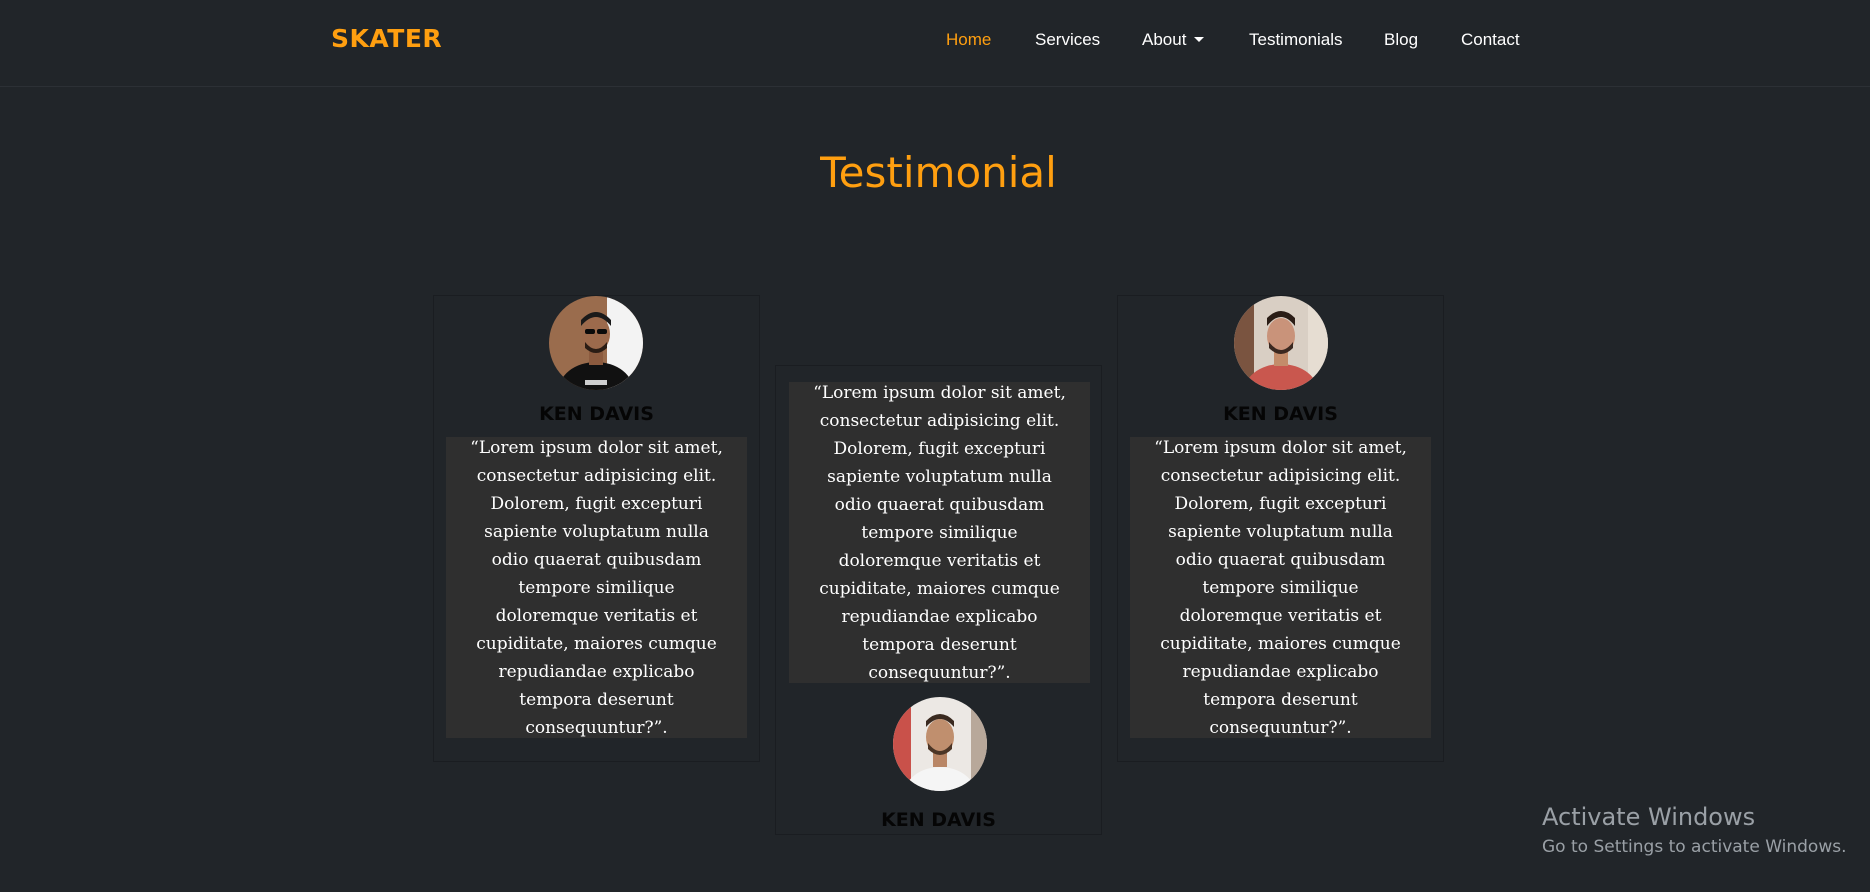 Image resolution: width=1870 pixels, height=892 pixels. Describe the element at coordinates (938, 172) in the screenshot. I see `section-title: Testimonial` at that location.